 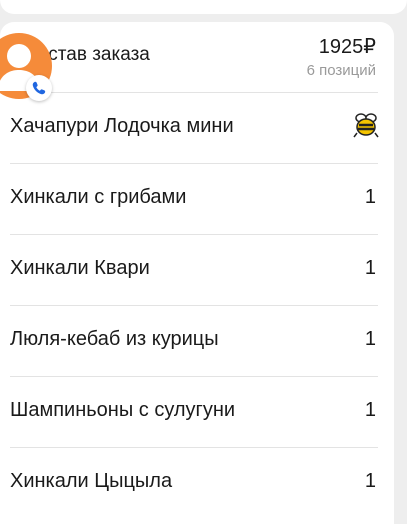 I want to click on list-item: Хинкали Квари 1, so click(x=197, y=269).